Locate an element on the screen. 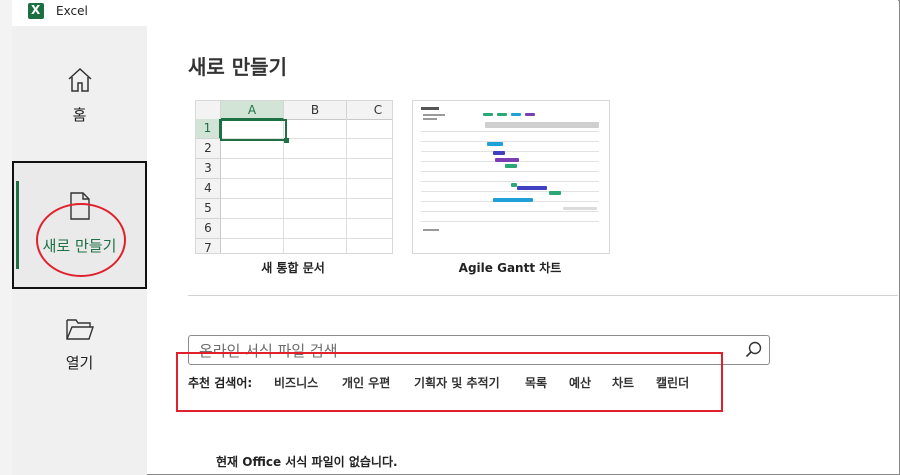 The height and width of the screenshot is (475, 900). search-icon is located at coordinates (754, 350).